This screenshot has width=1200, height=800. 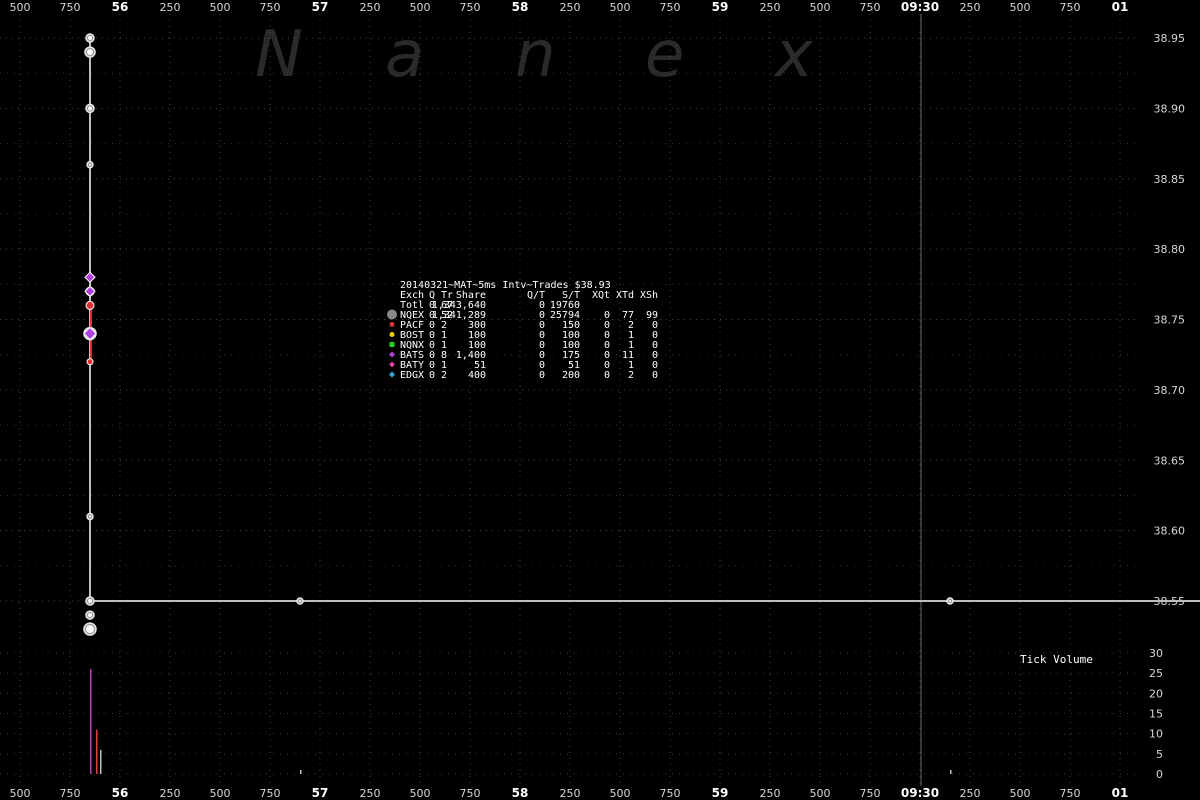 I want to click on watermark-letter: a, so click(x=404, y=55).